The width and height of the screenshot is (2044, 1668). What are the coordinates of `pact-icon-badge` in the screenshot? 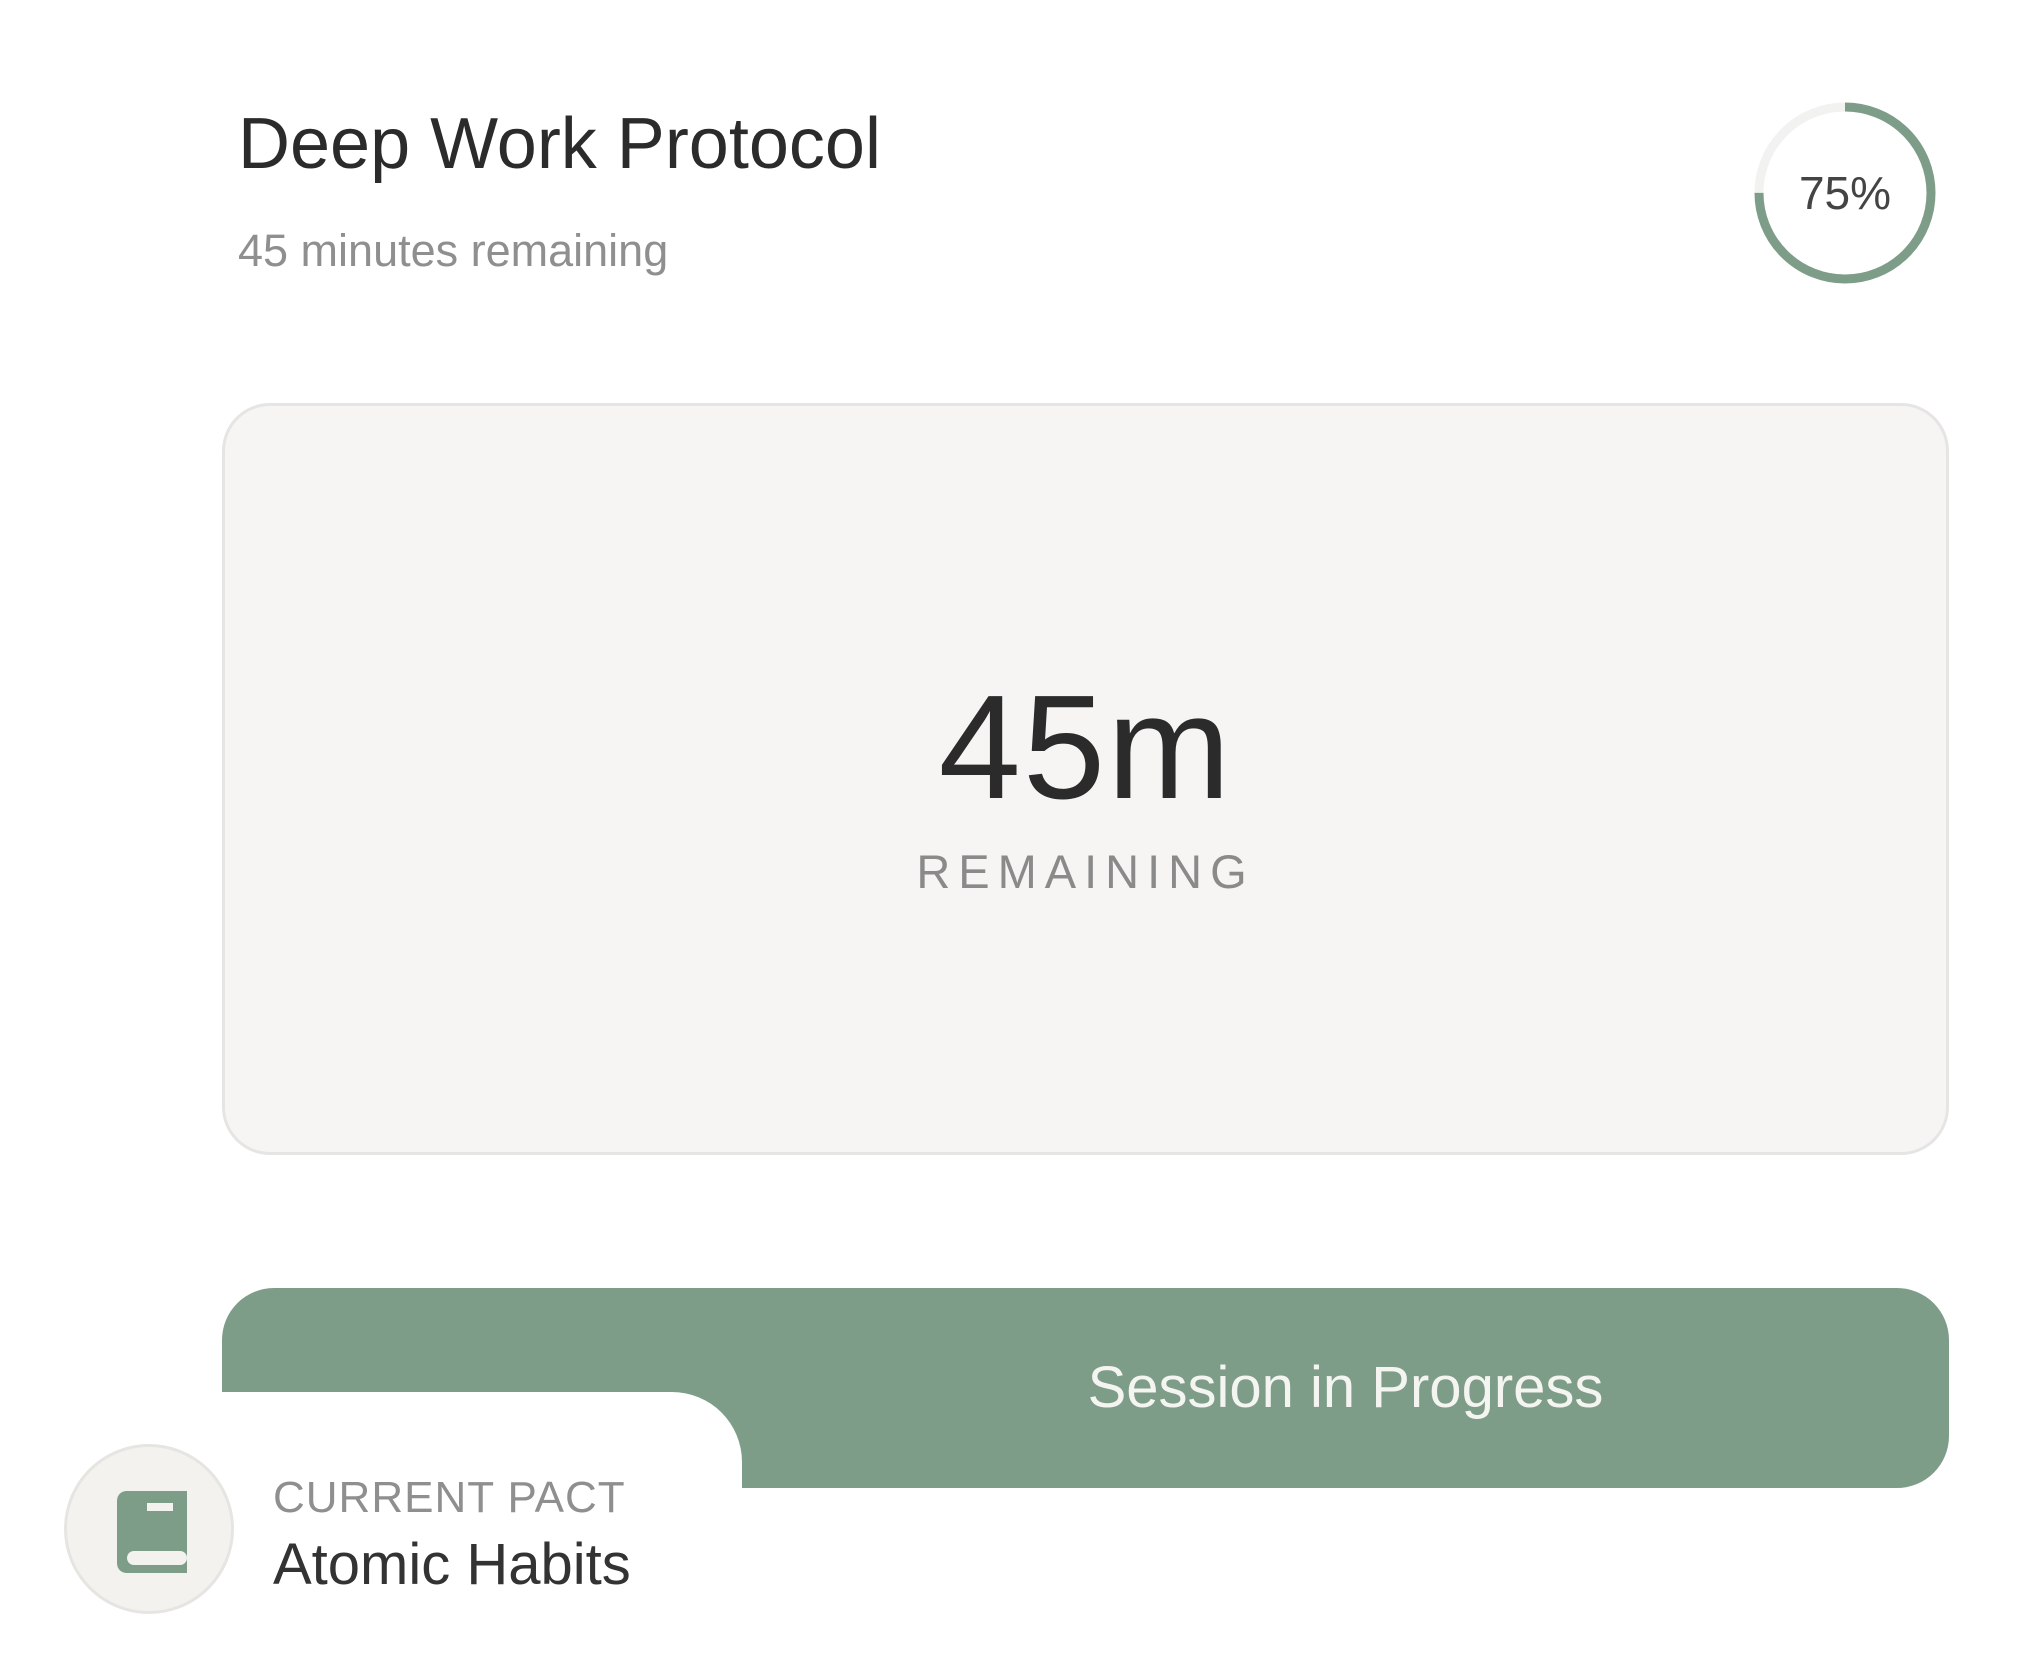 It's located at (149, 1529).